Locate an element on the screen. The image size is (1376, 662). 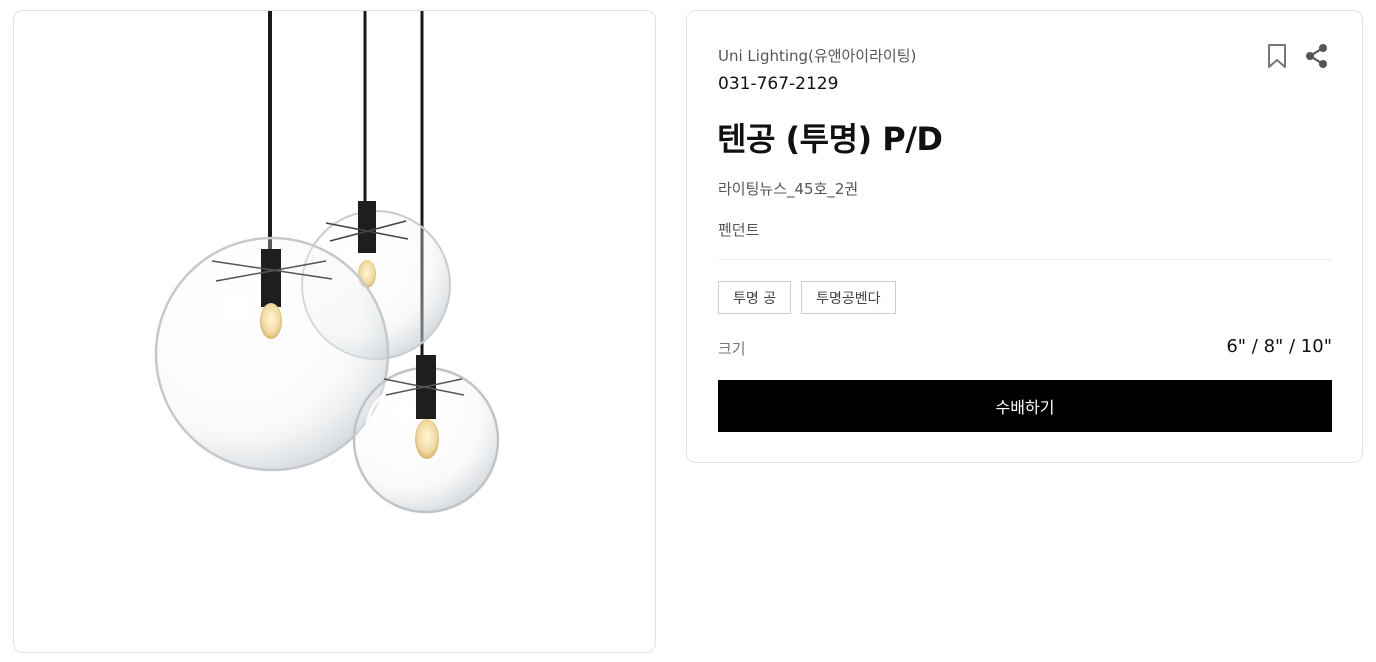
tag-chip: 투명 공 is located at coordinates (755, 297).